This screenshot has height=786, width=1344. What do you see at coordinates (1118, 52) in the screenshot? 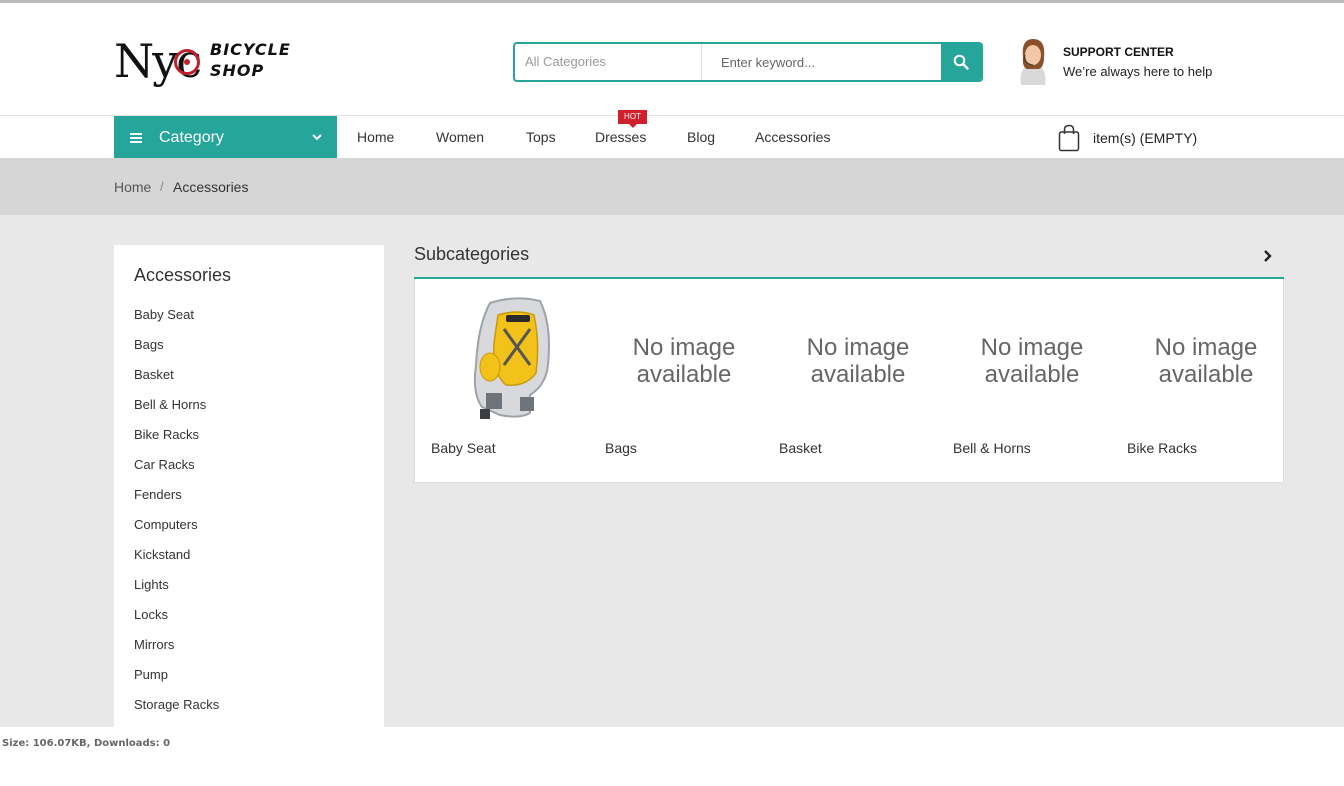
I see `support-title: SUPPORT CENTER` at bounding box center [1118, 52].